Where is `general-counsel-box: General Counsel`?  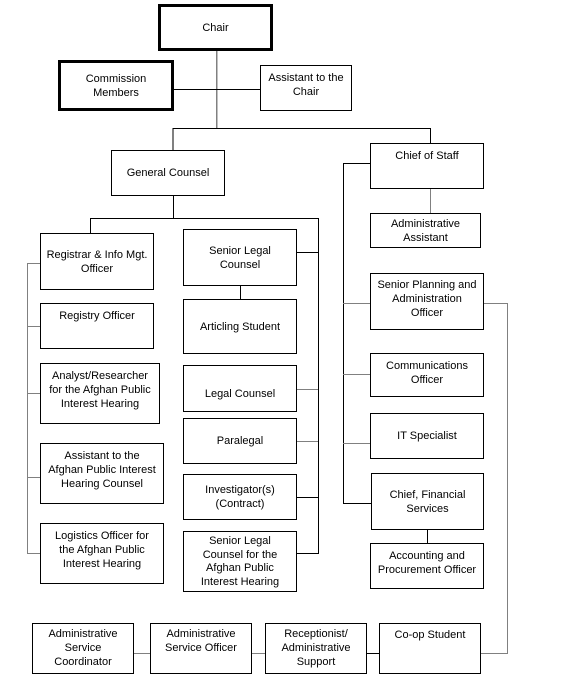 general-counsel-box: General Counsel is located at coordinates (168, 173).